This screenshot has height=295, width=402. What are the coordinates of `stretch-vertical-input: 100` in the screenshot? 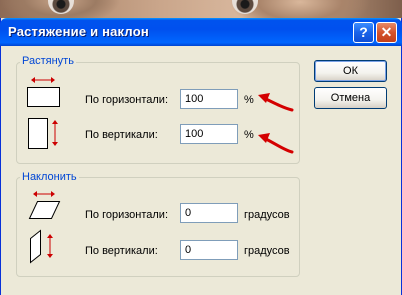 It's located at (209, 134).